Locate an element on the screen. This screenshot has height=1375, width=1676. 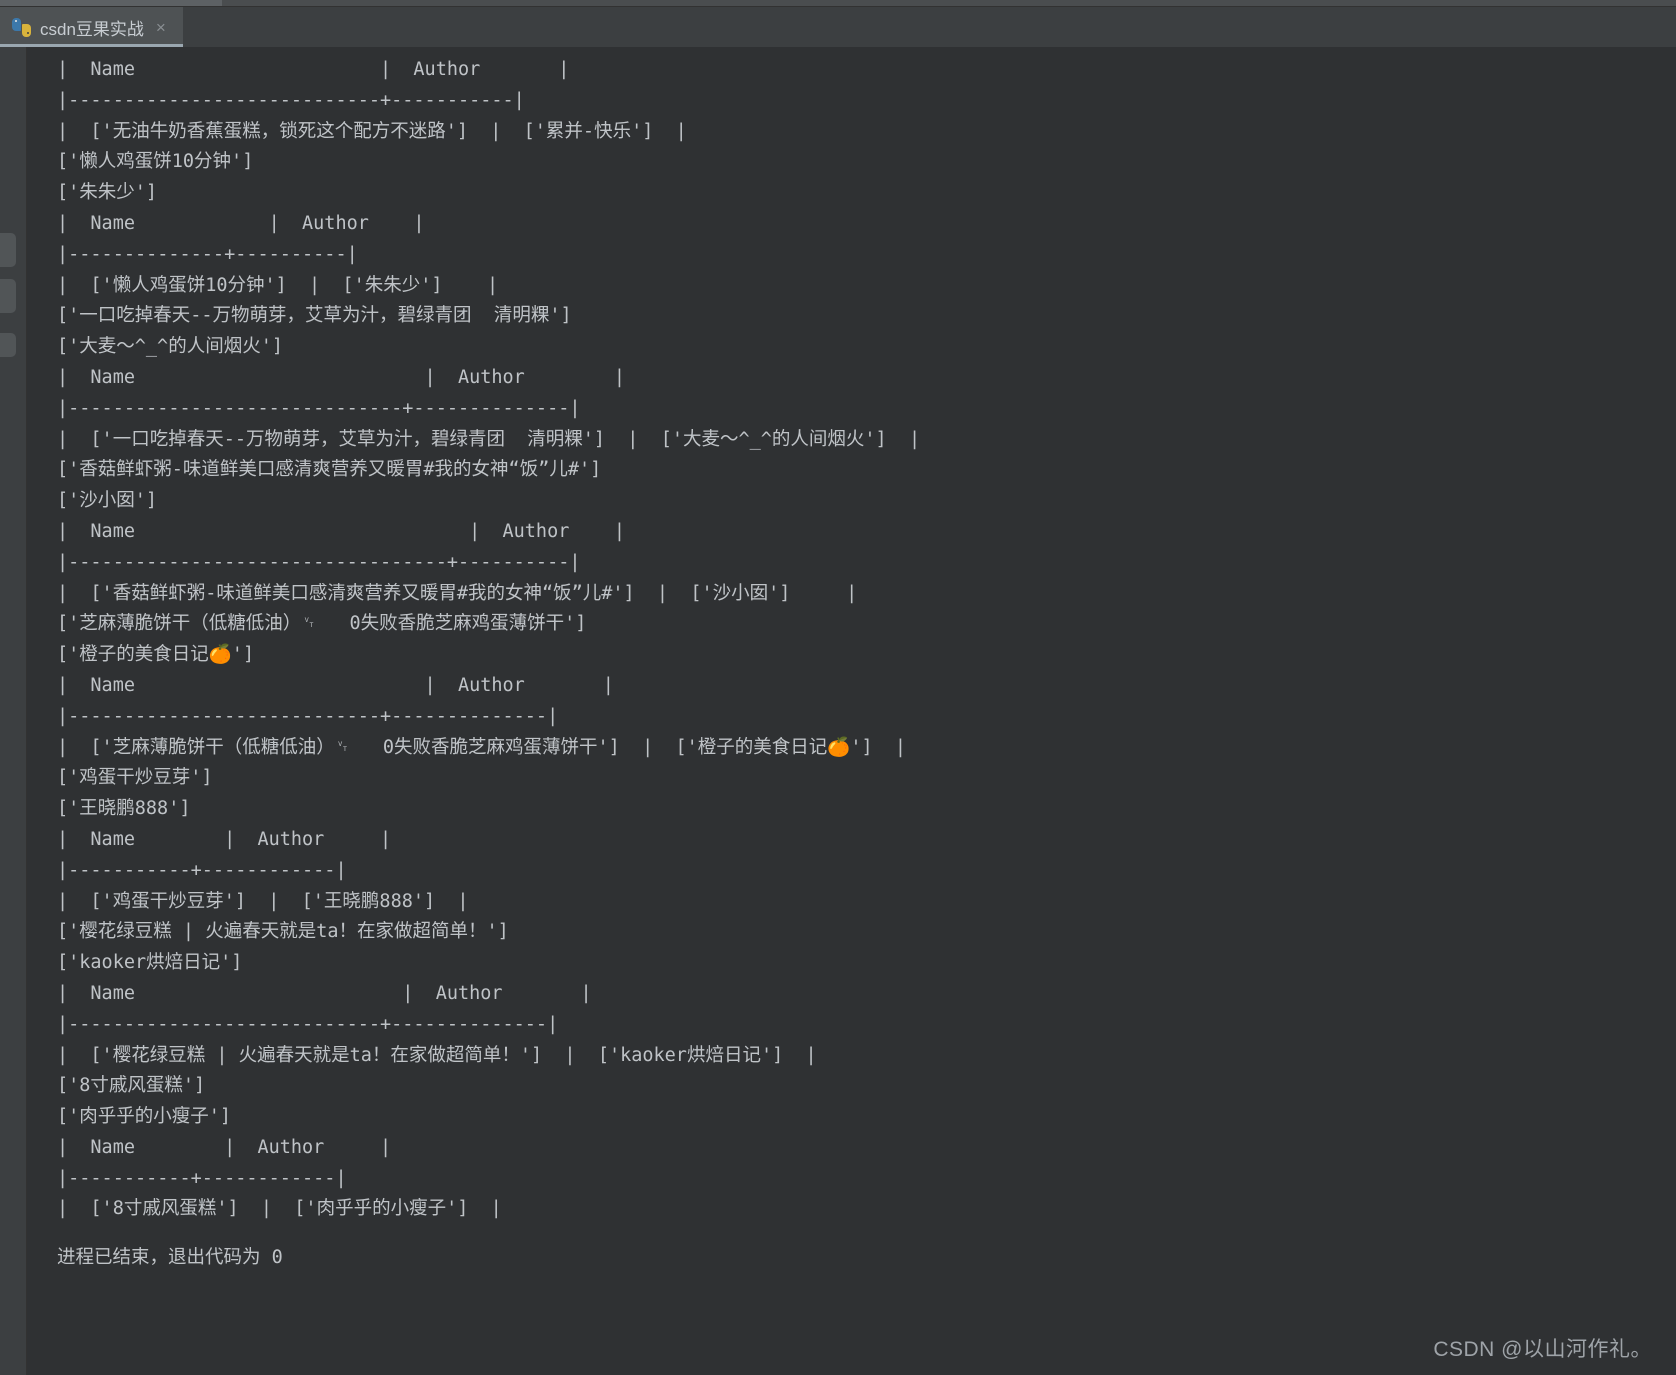
python-file-icon is located at coordinates (21, 27).